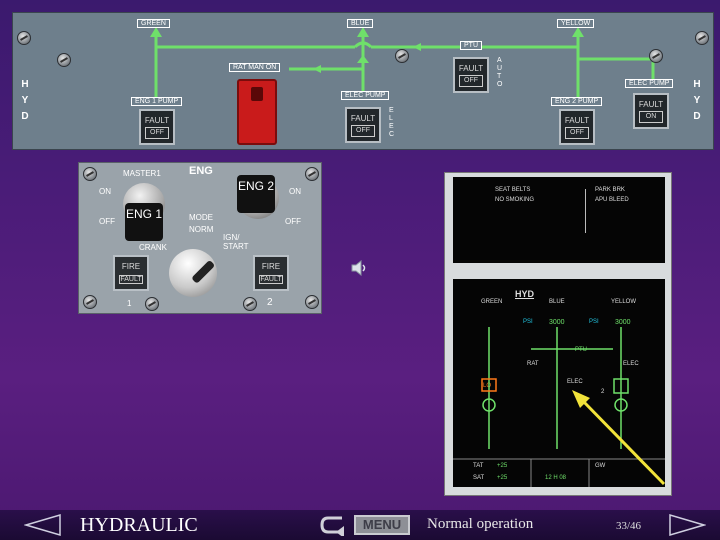 The image size is (720, 540). I want to click on yellow-system-label: YELLOW, so click(576, 23).